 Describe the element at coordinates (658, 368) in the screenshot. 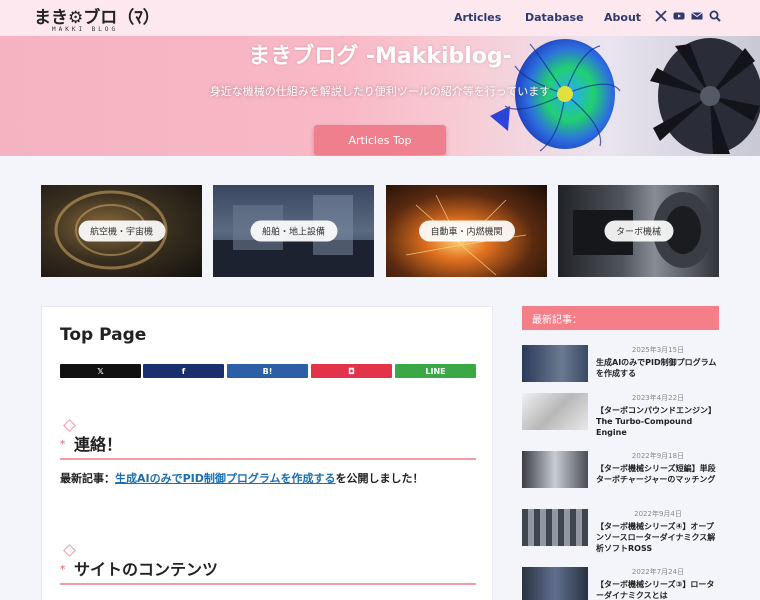

I see `post-title: 生成AIのみでPID制御プログラムを作成する` at that location.